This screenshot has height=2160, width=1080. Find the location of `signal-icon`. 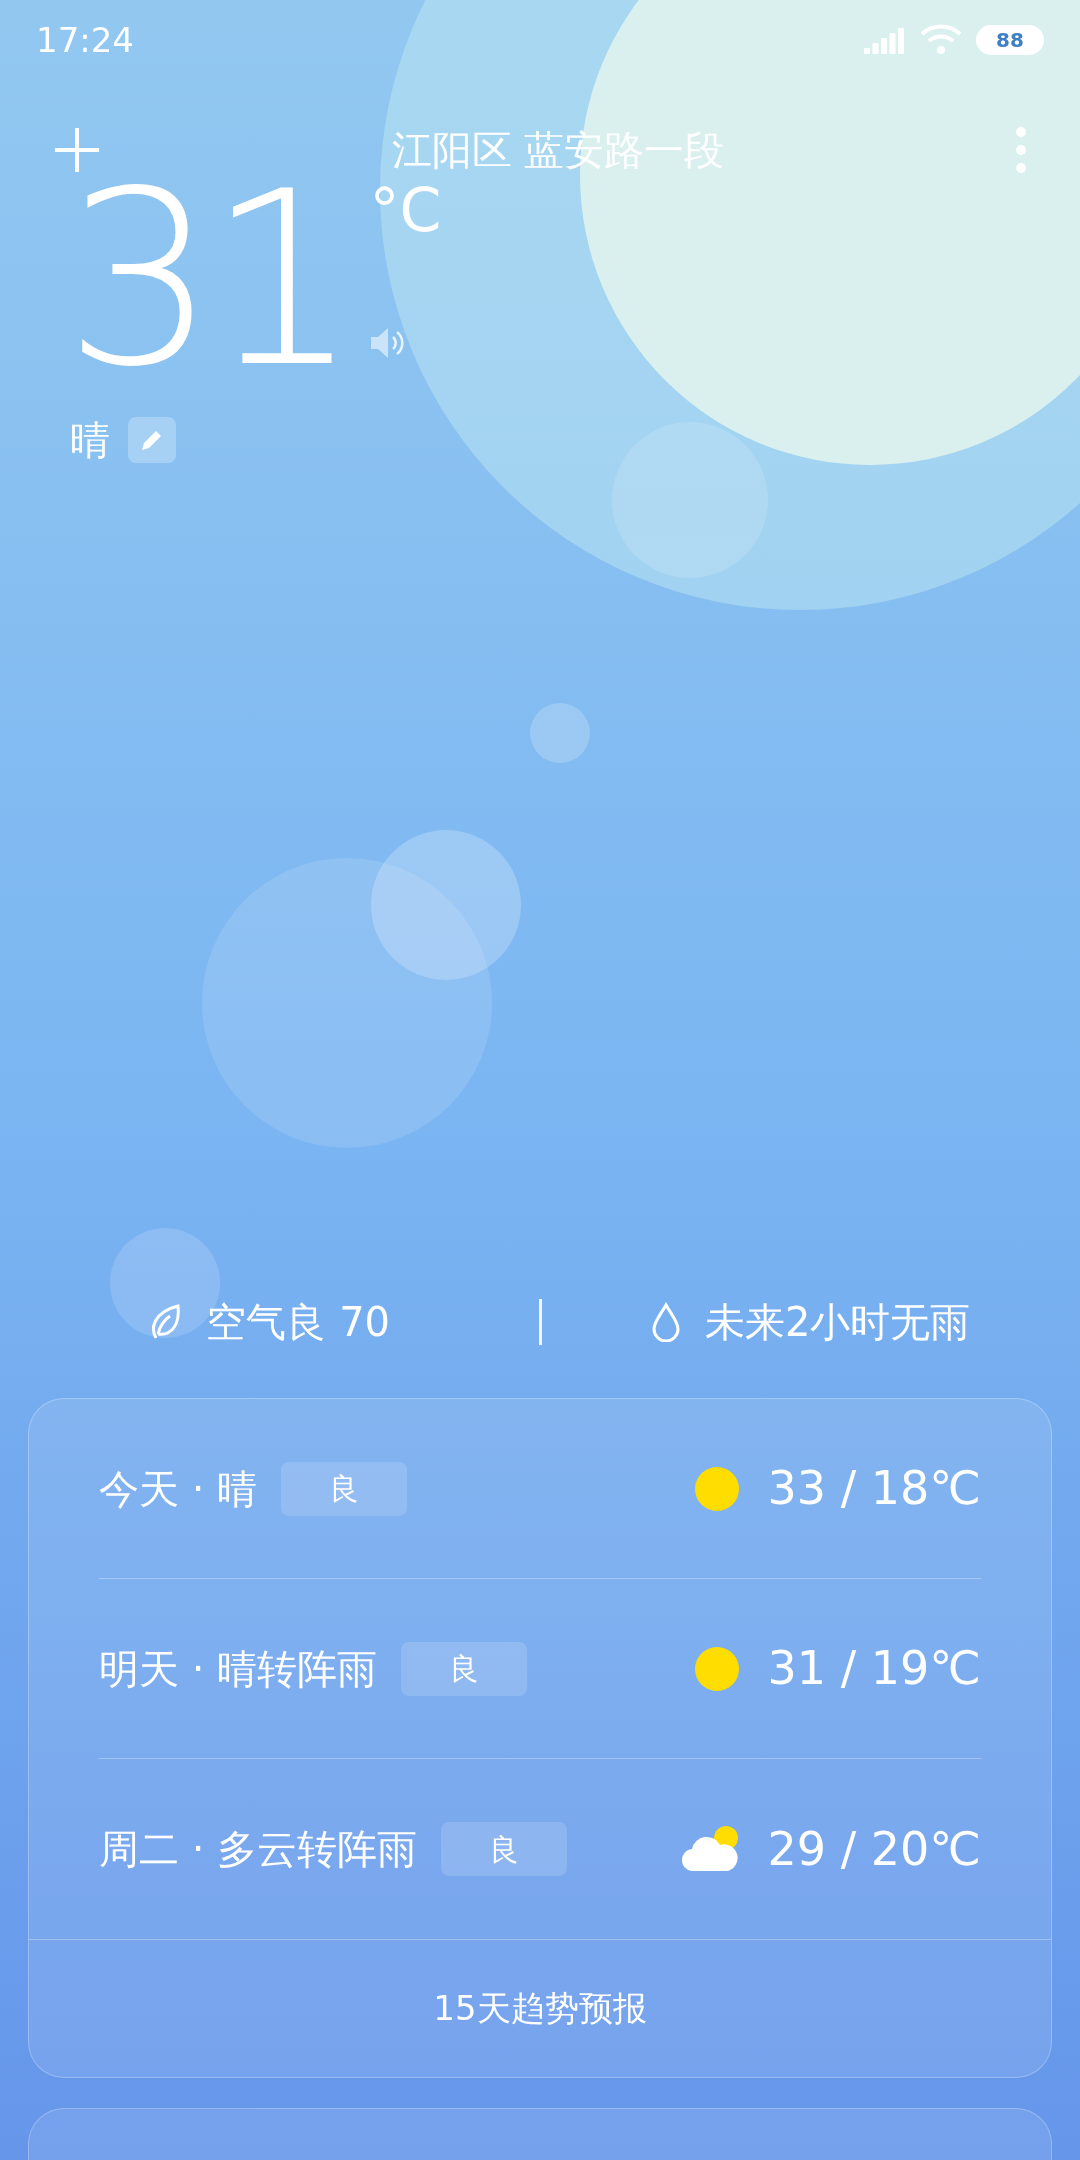

signal-icon is located at coordinates (885, 40).